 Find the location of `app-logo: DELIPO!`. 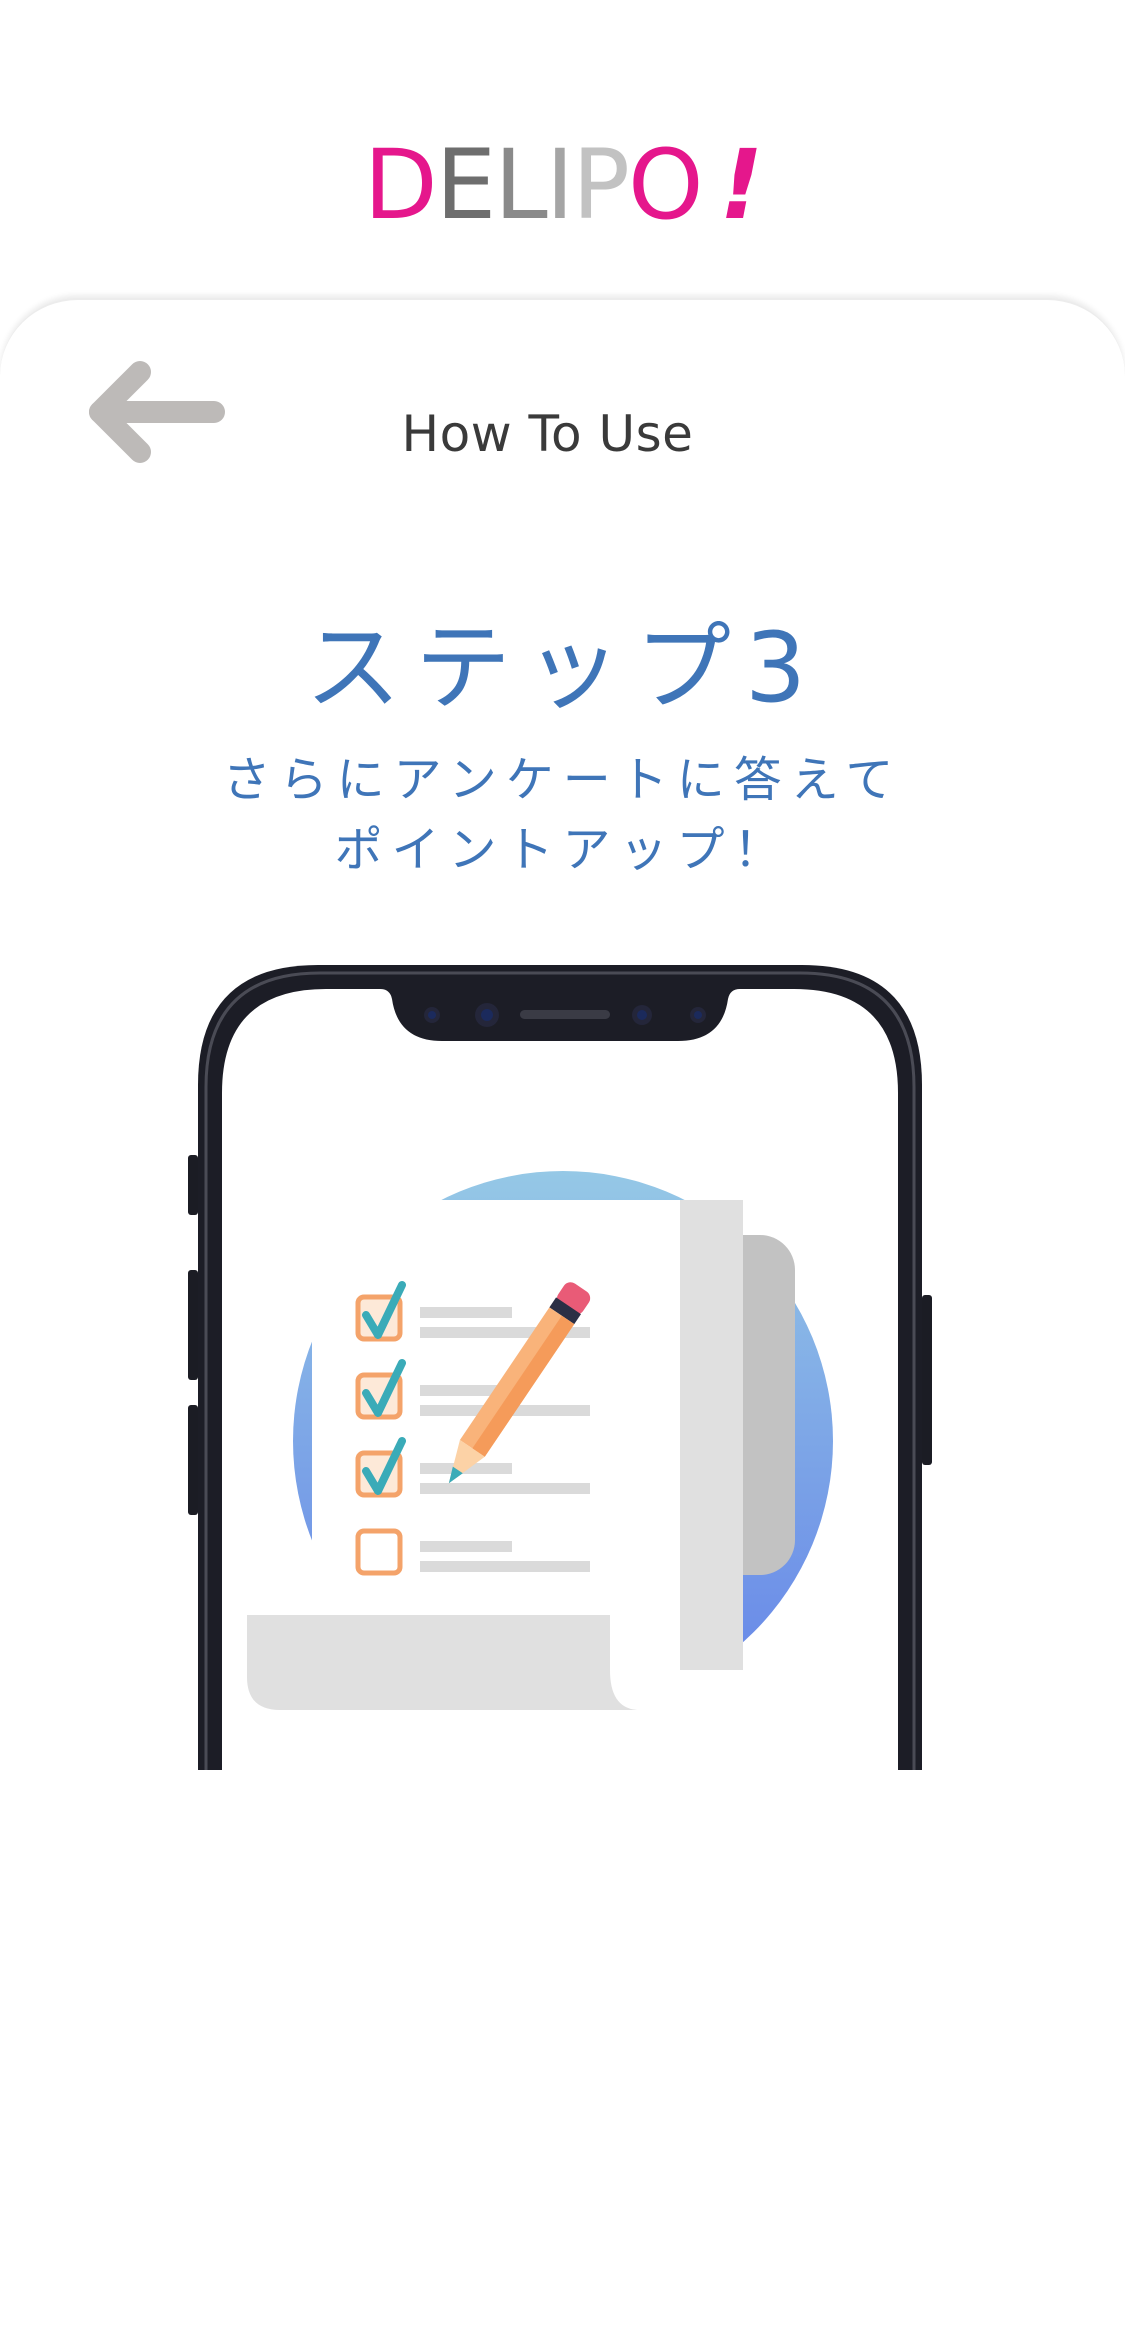

app-logo: DELIPO! is located at coordinates (562, 185).